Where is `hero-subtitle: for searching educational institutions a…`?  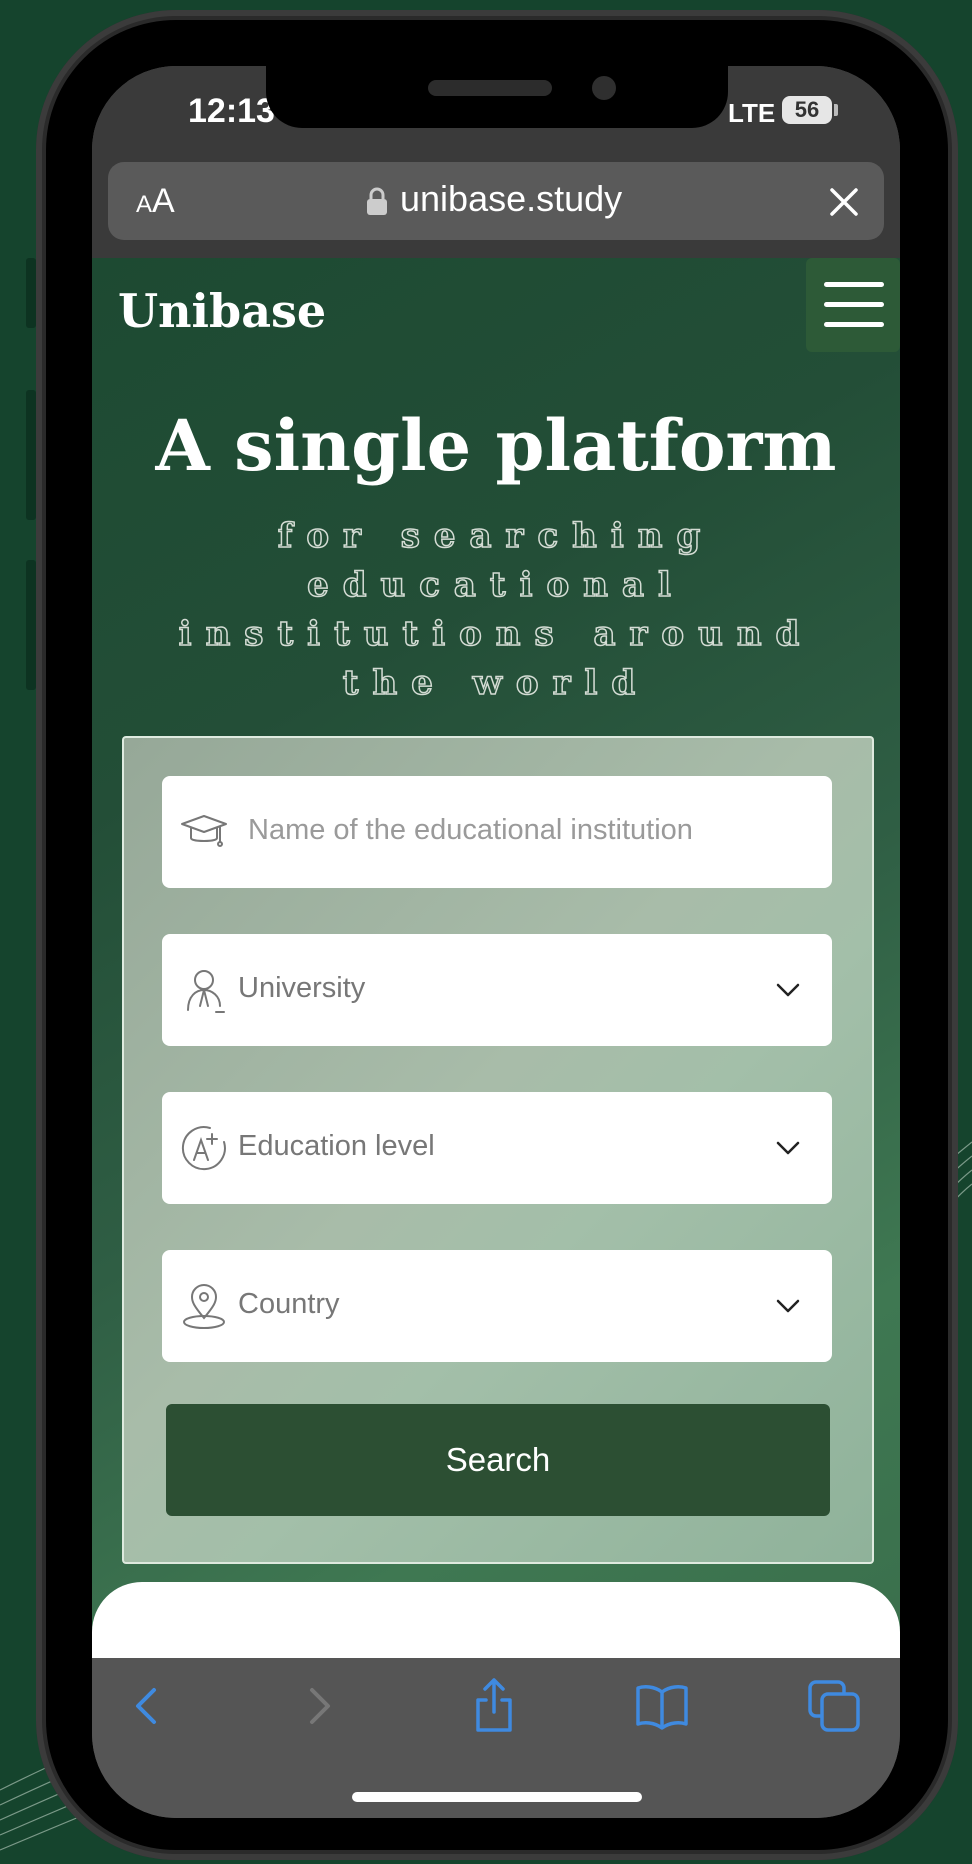
hero-subtitle: for searching educational institutions a… is located at coordinates (496, 609).